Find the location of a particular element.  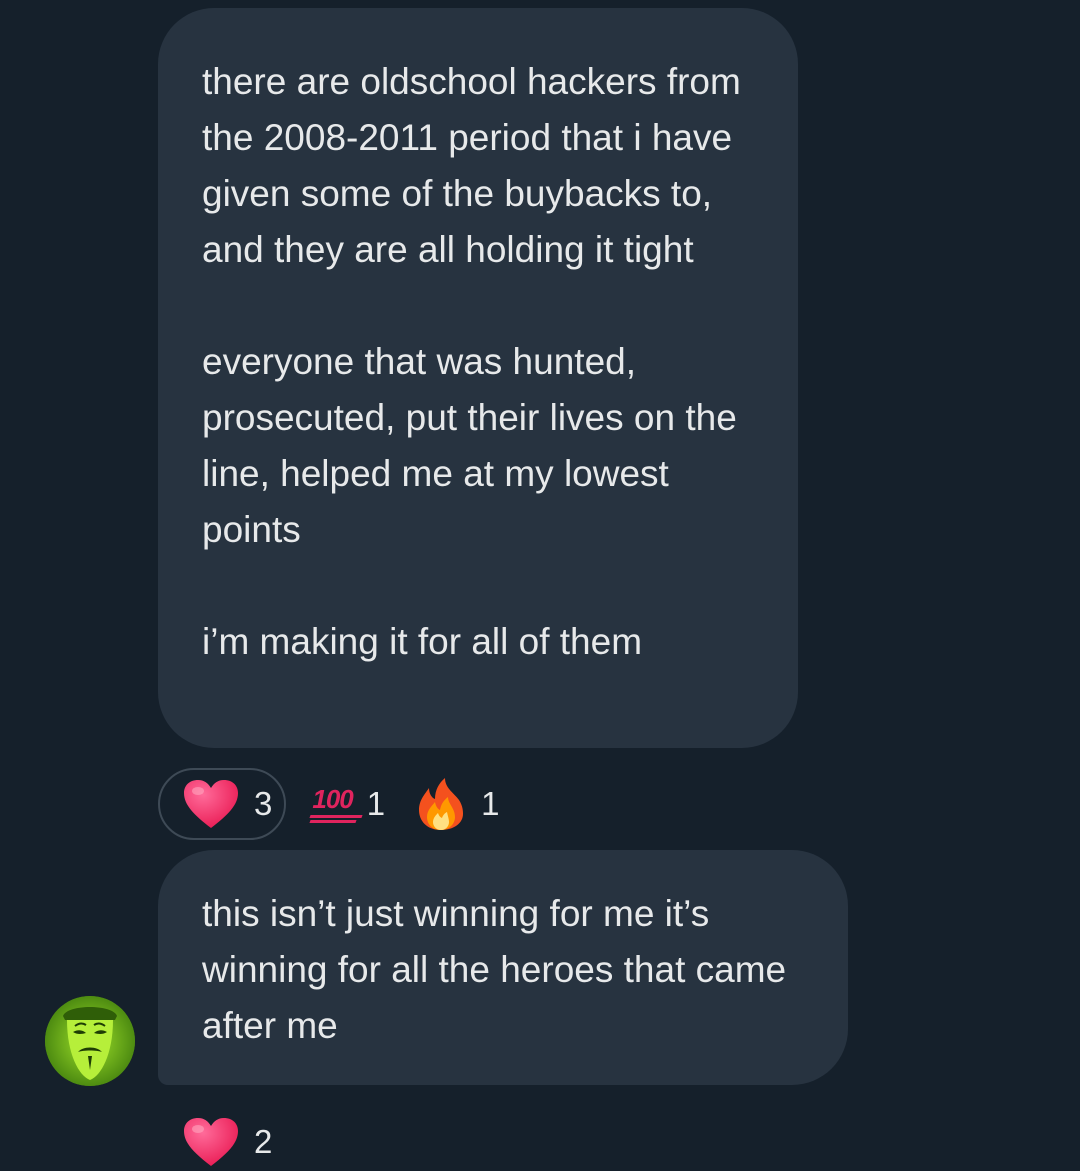

reactions-bar: 3 100 1 1 is located at coordinates (343, 804).